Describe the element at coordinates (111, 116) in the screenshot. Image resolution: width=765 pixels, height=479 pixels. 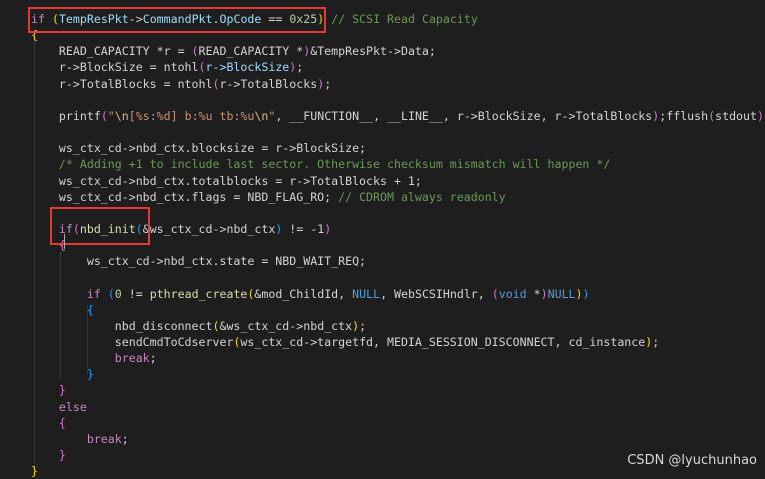
I see `code-token: "` at that location.